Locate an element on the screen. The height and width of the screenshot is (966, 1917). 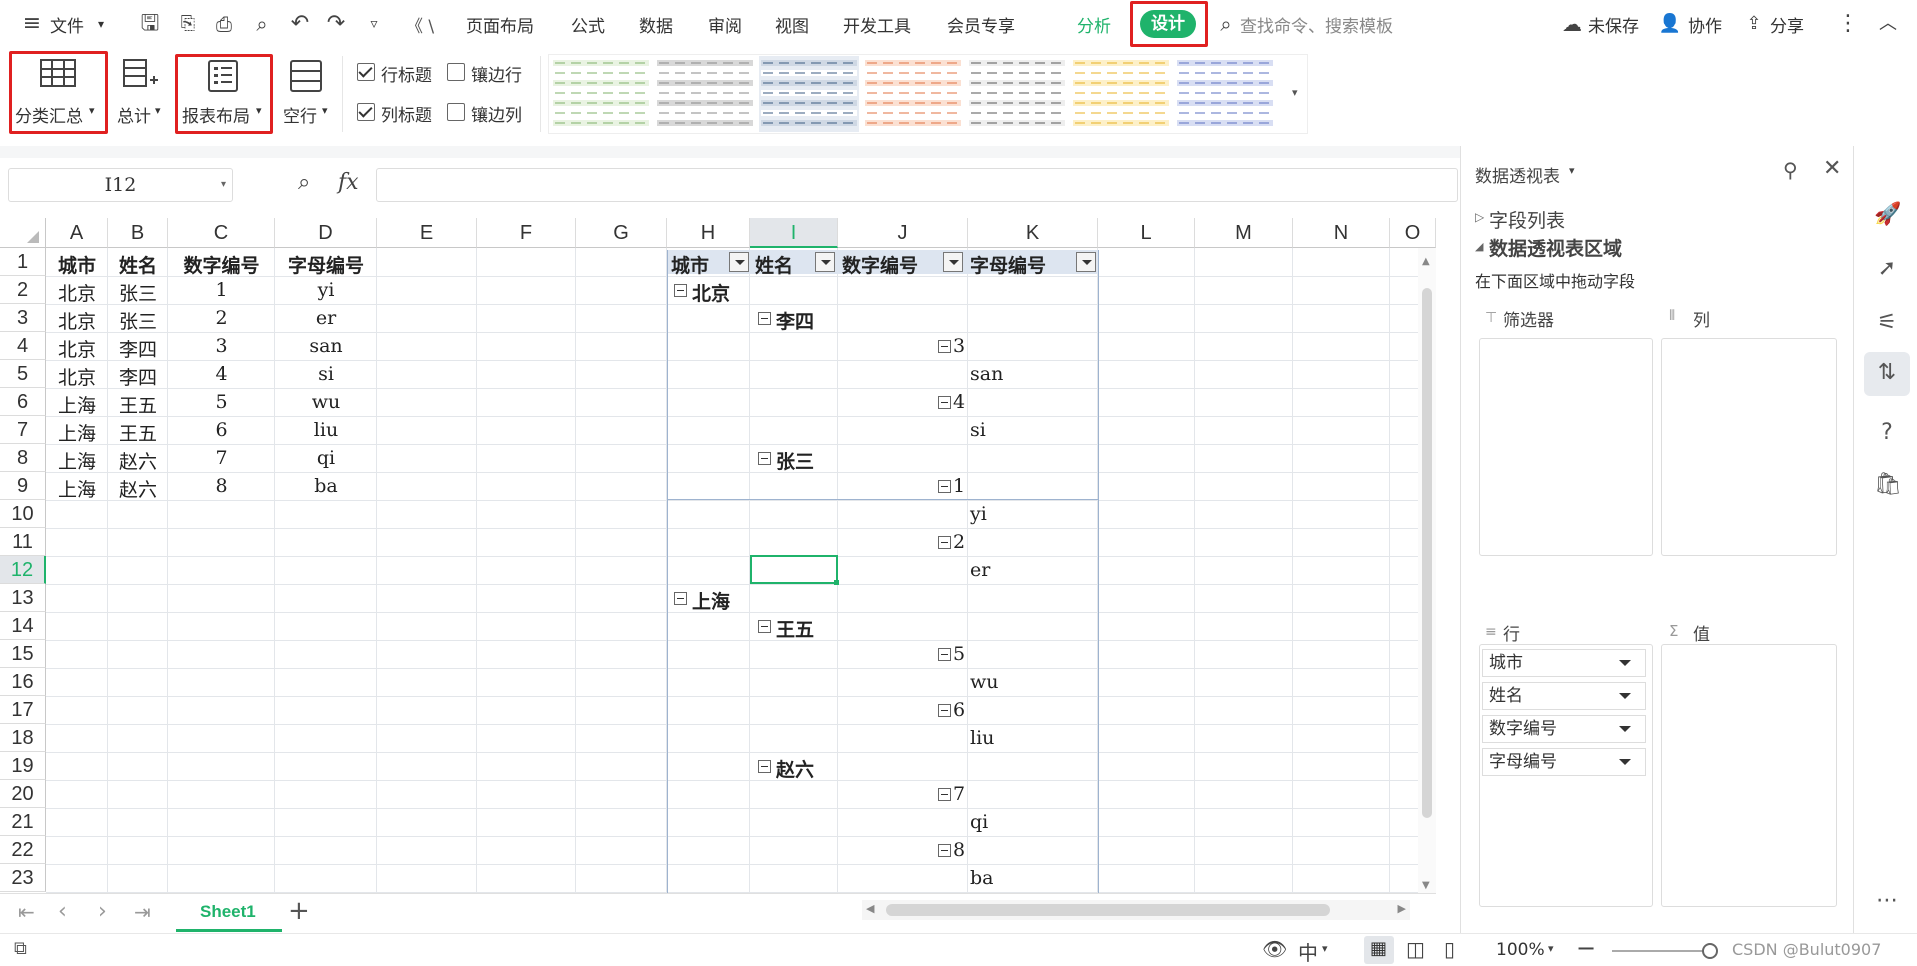
close-icon: ✕ is located at coordinates (1832, 168).